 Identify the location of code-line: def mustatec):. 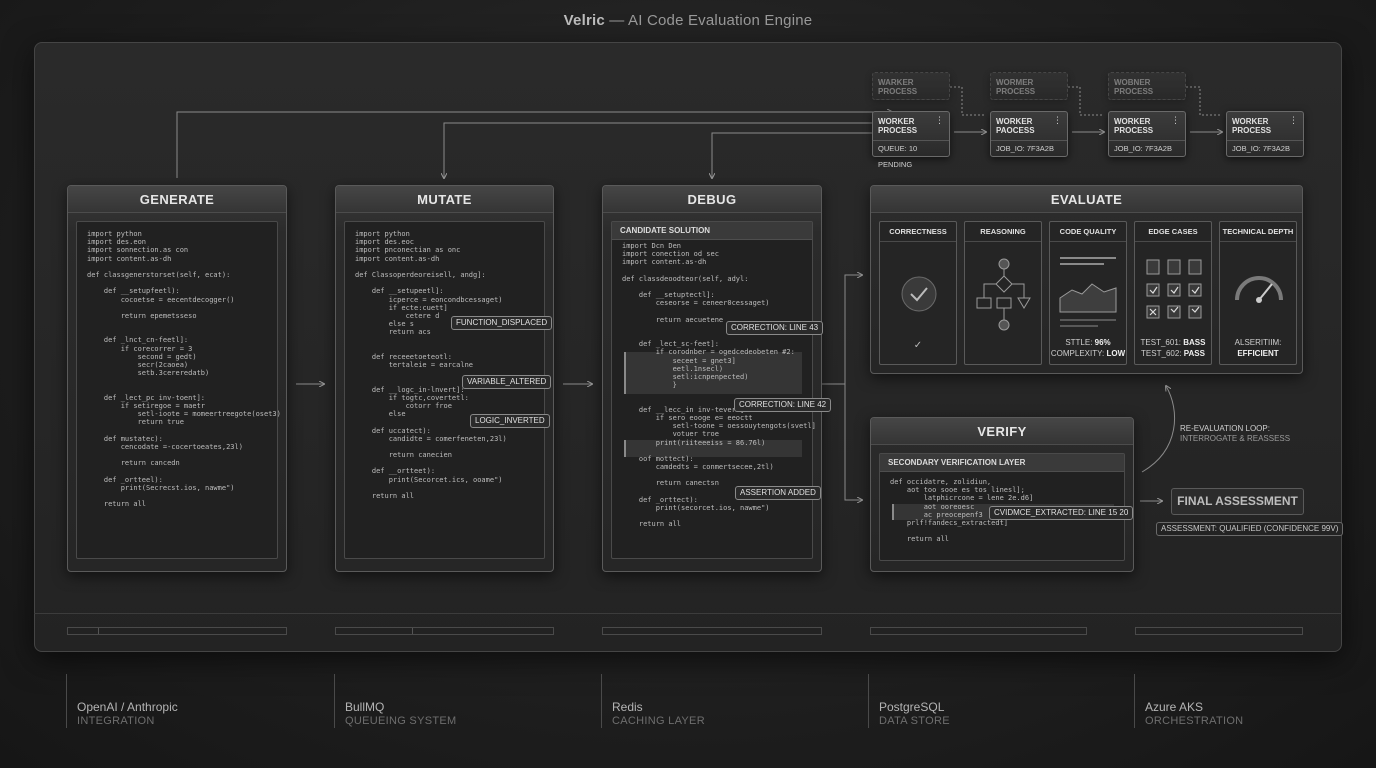
(125, 438).